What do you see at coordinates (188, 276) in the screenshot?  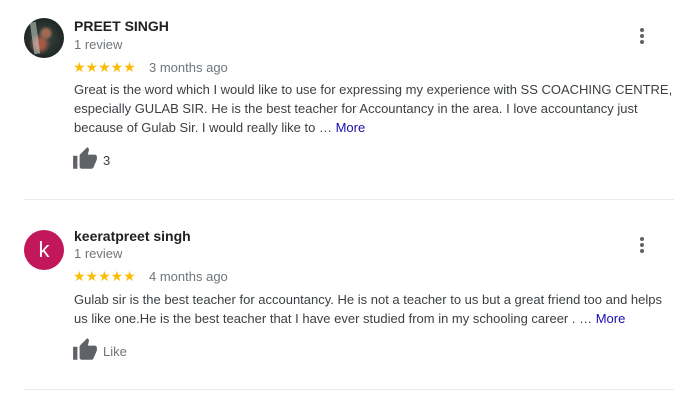 I see `review-time: 4 months ago` at bounding box center [188, 276].